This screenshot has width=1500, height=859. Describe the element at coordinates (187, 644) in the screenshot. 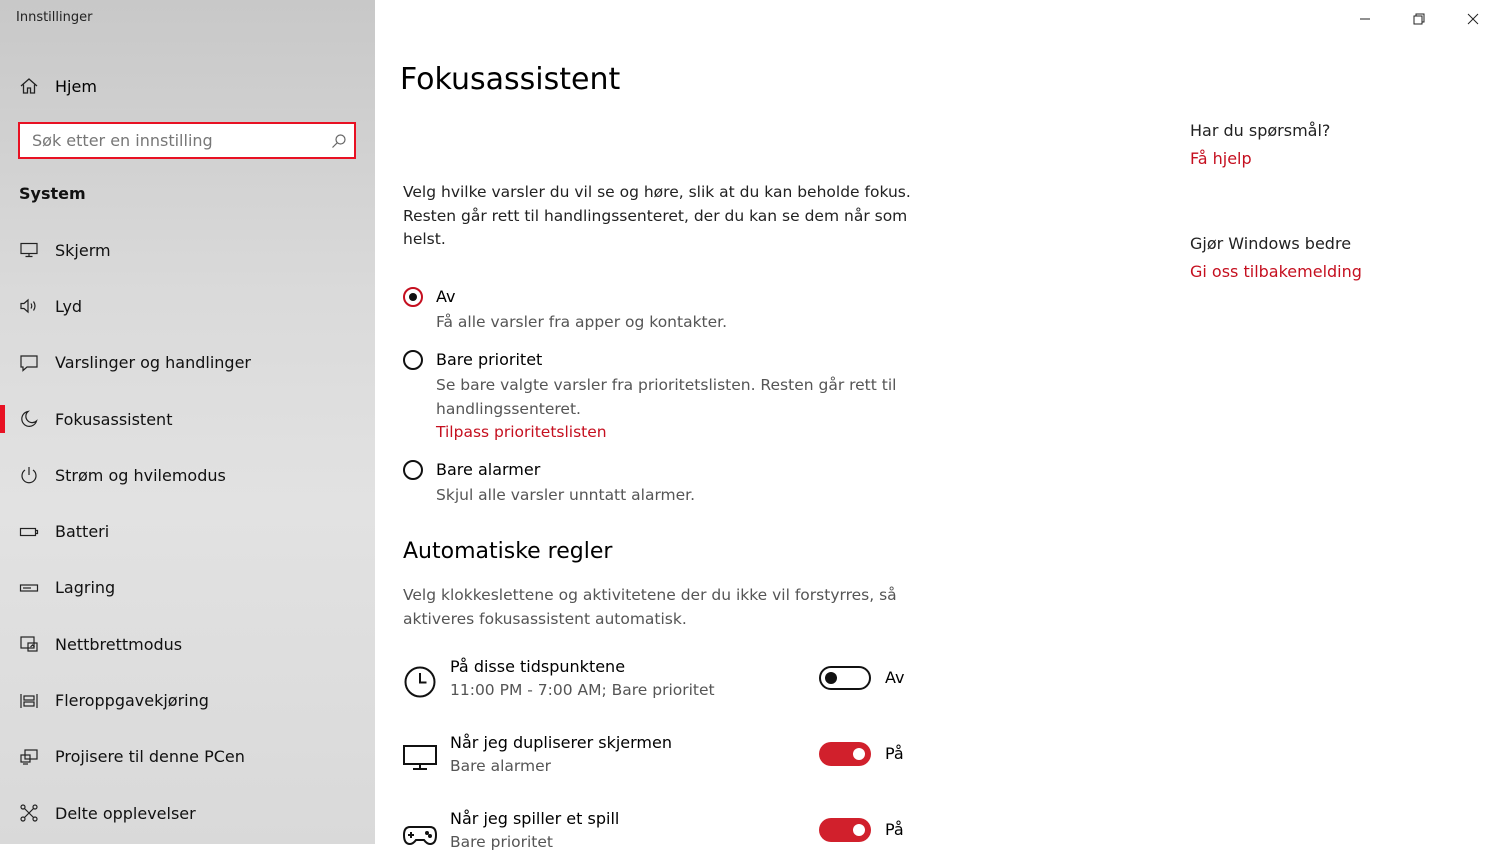

I see `sidebar-item-nettbrettmodus: Nettbrettmodus` at that location.